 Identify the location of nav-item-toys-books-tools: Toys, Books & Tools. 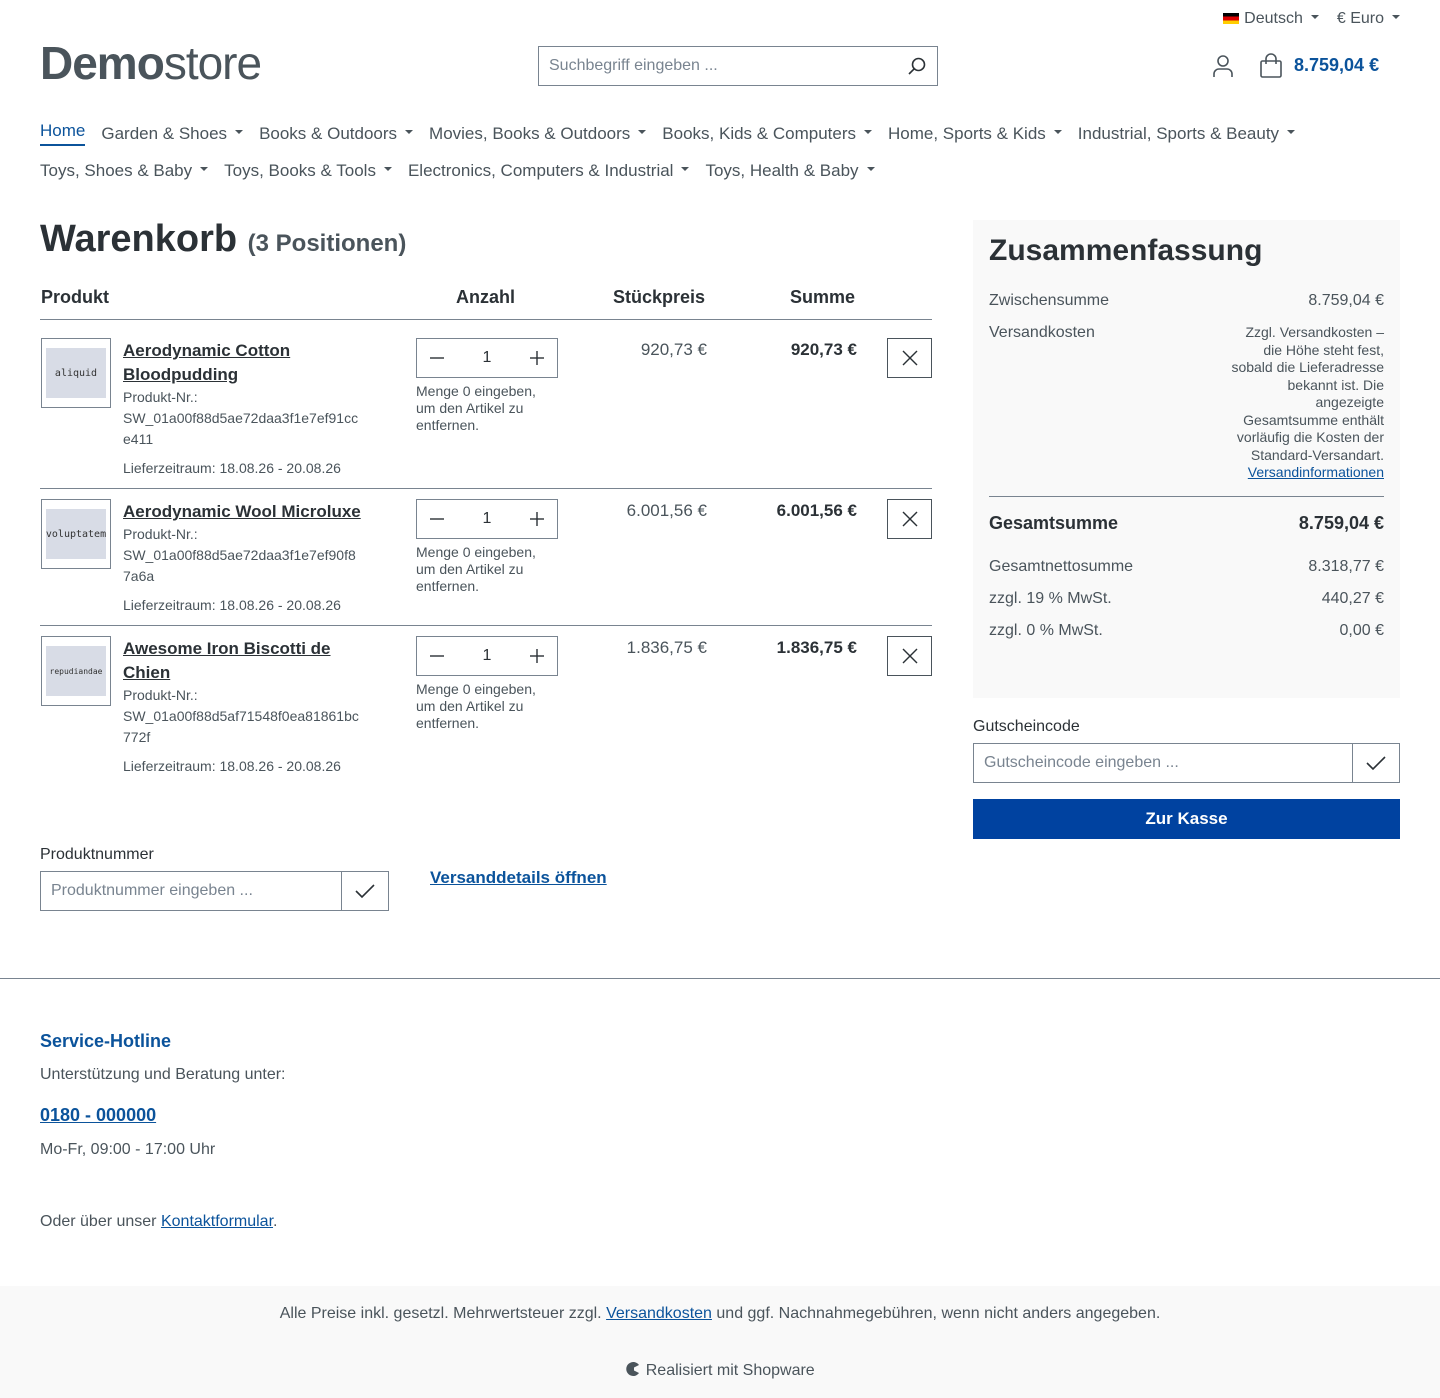
(308, 171).